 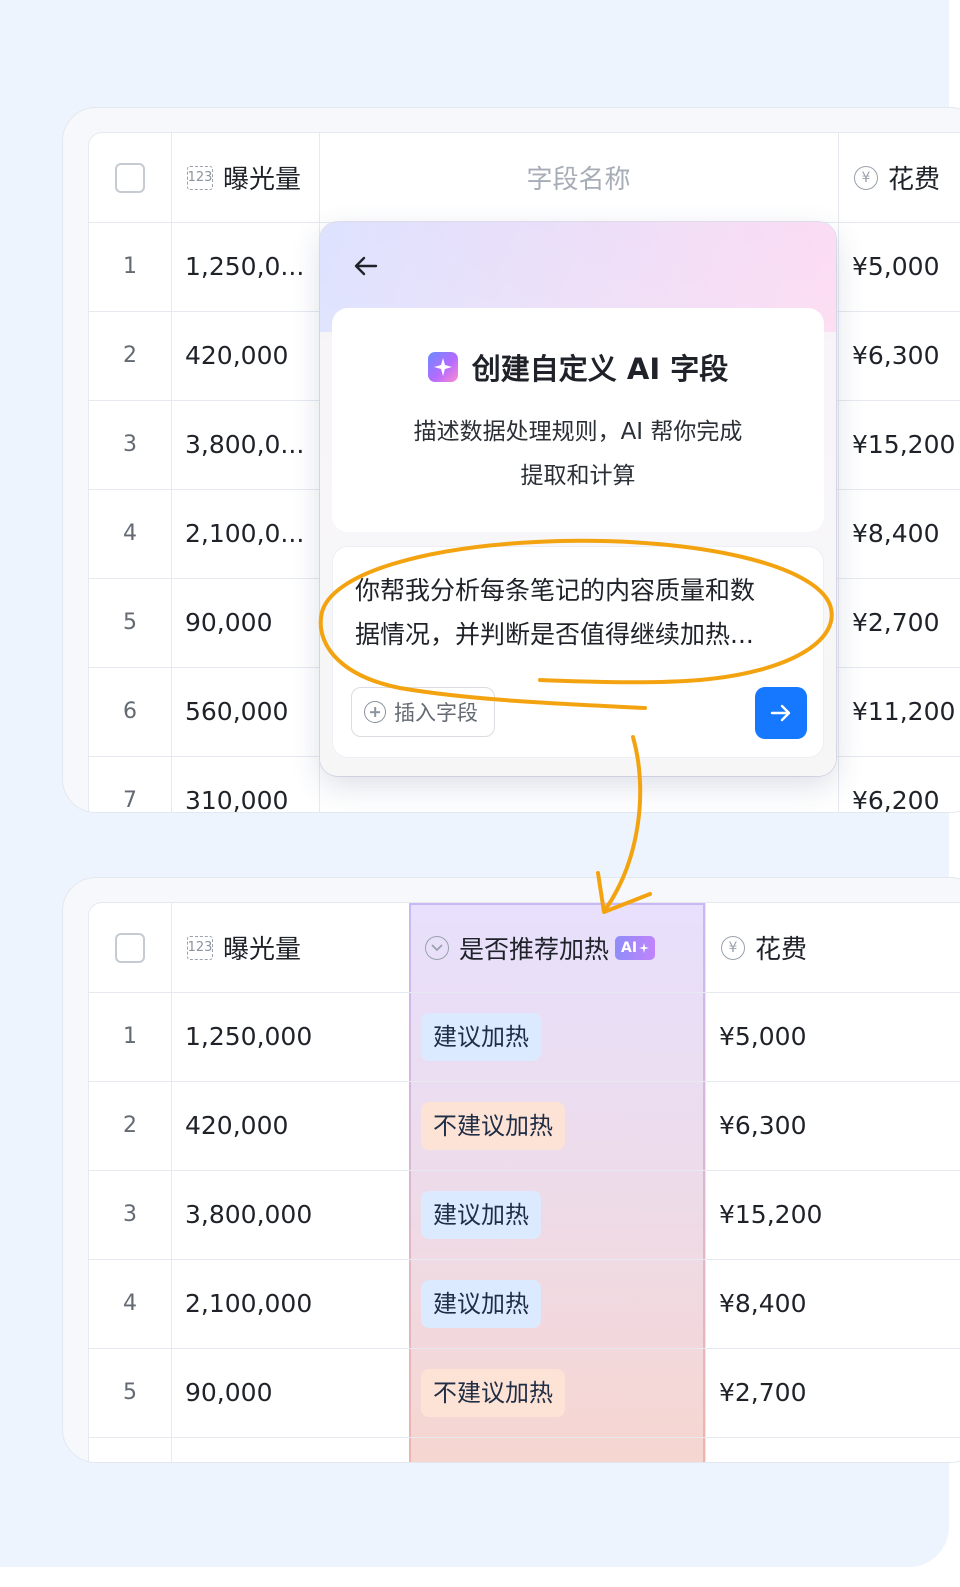 What do you see at coordinates (237, 799) in the screenshot?
I see `exposure-cell: 310,000` at bounding box center [237, 799].